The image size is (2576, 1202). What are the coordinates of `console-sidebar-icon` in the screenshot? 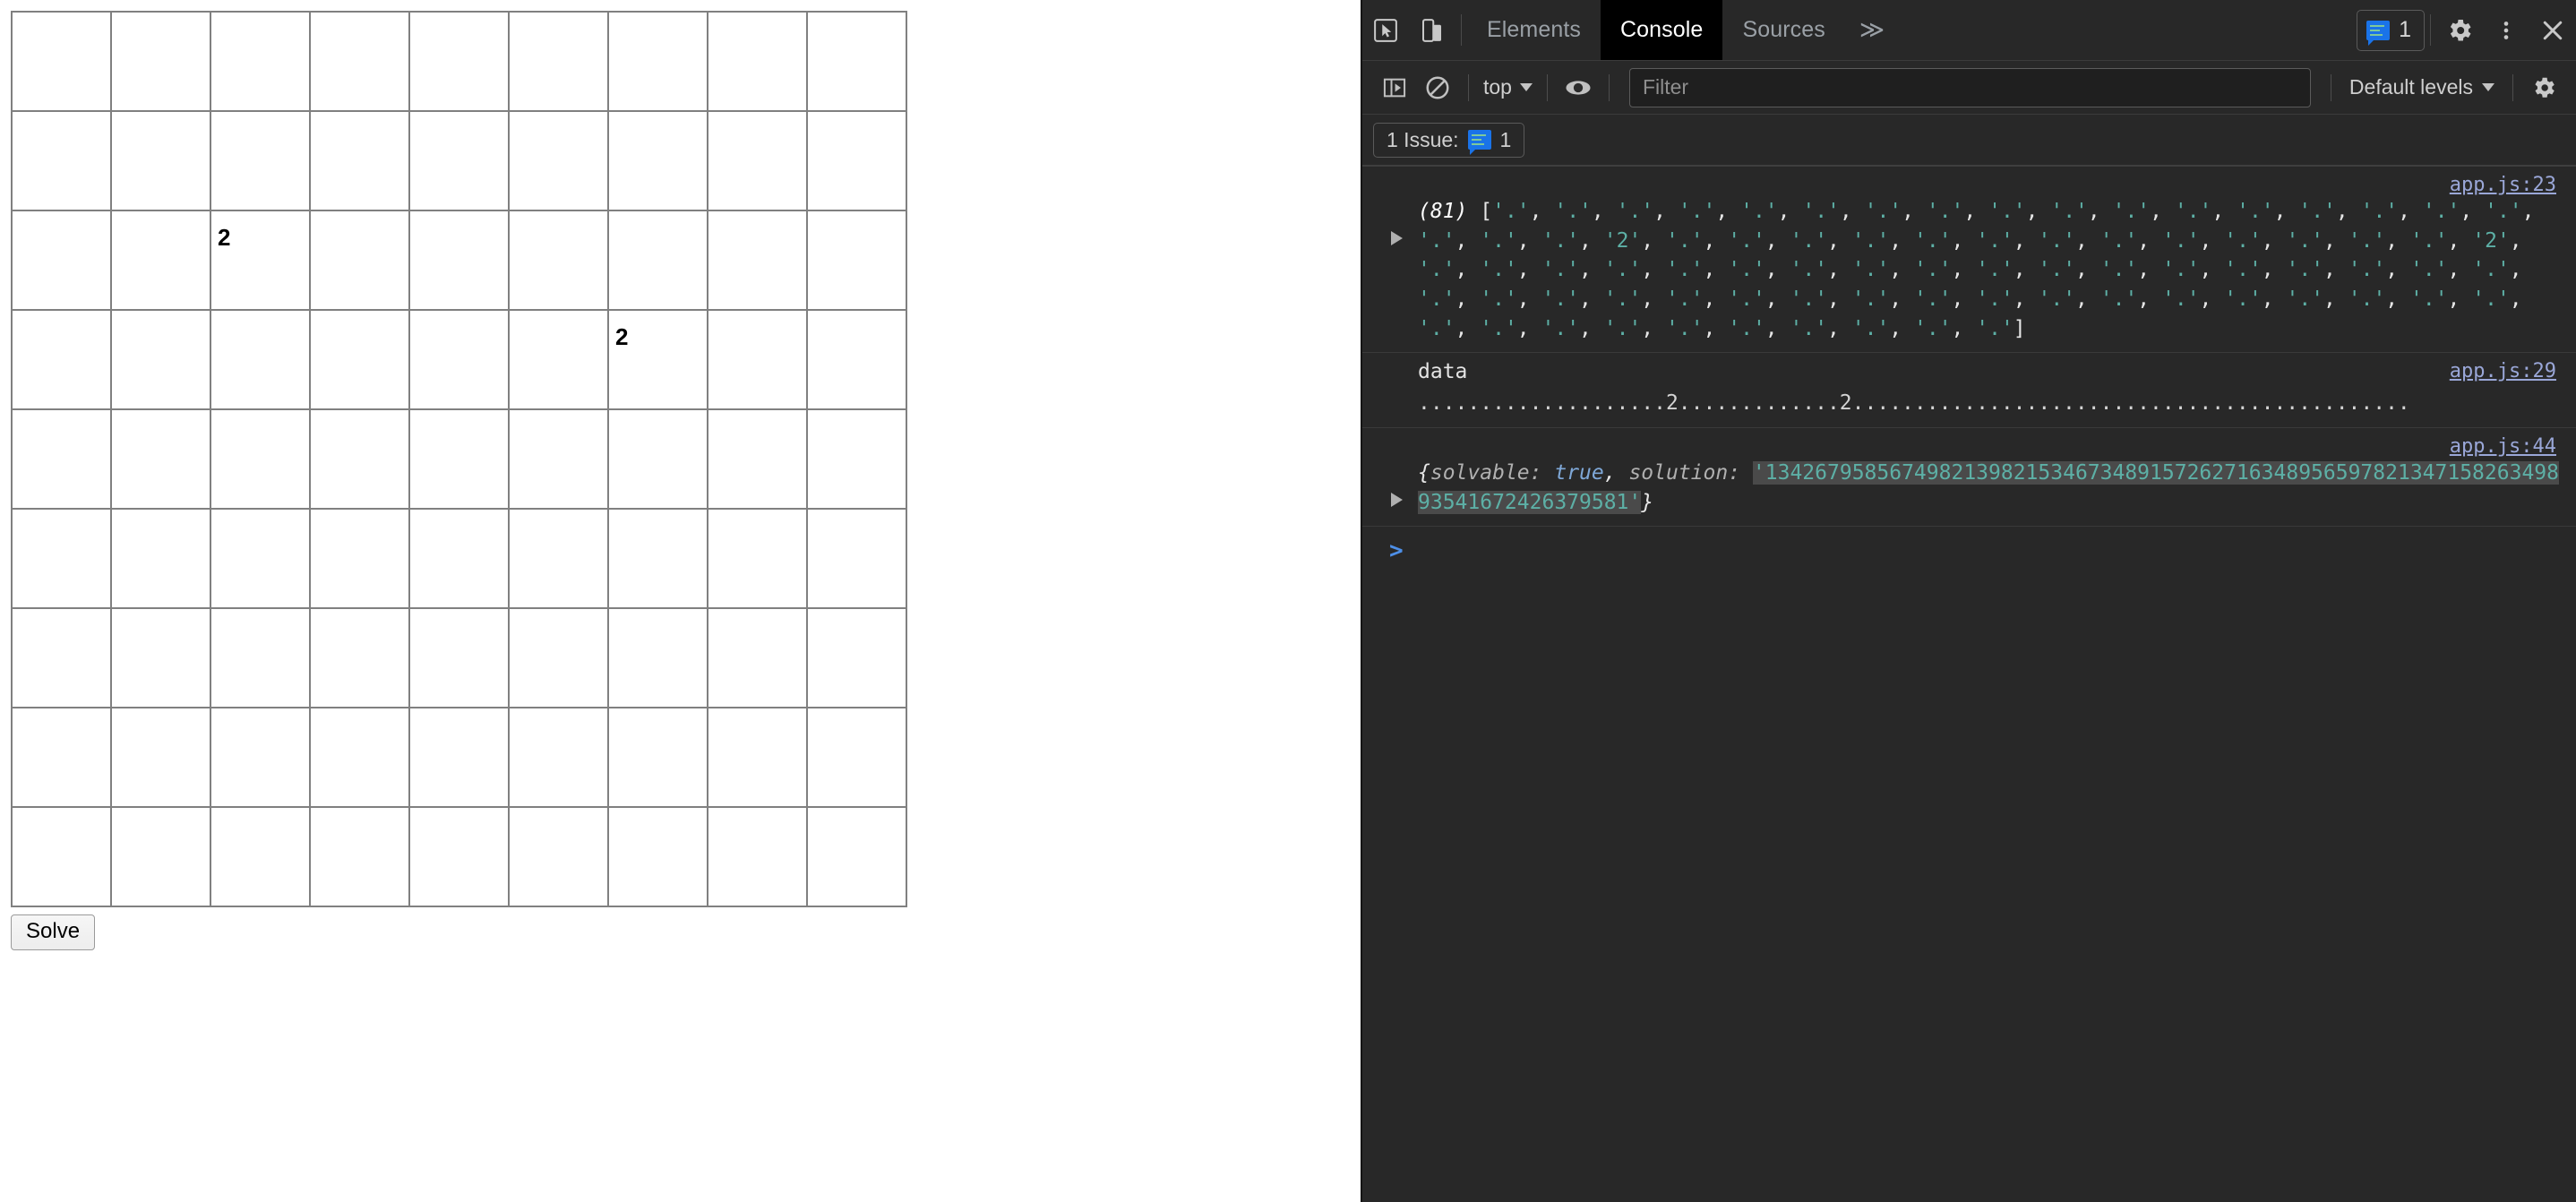 It's located at (1394, 87).